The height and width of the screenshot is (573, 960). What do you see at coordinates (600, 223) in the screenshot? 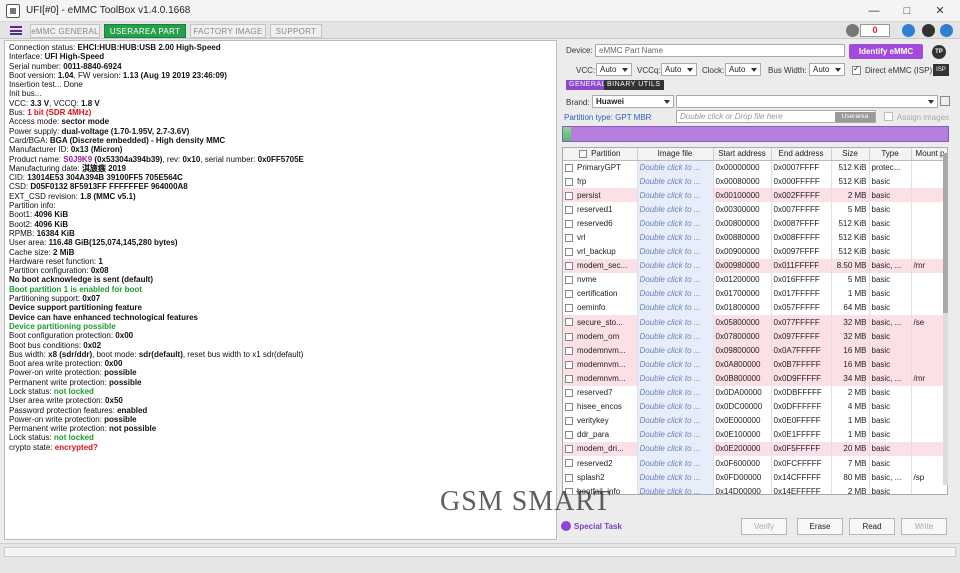
I see `partition-name-cell: reserved6` at bounding box center [600, 223].